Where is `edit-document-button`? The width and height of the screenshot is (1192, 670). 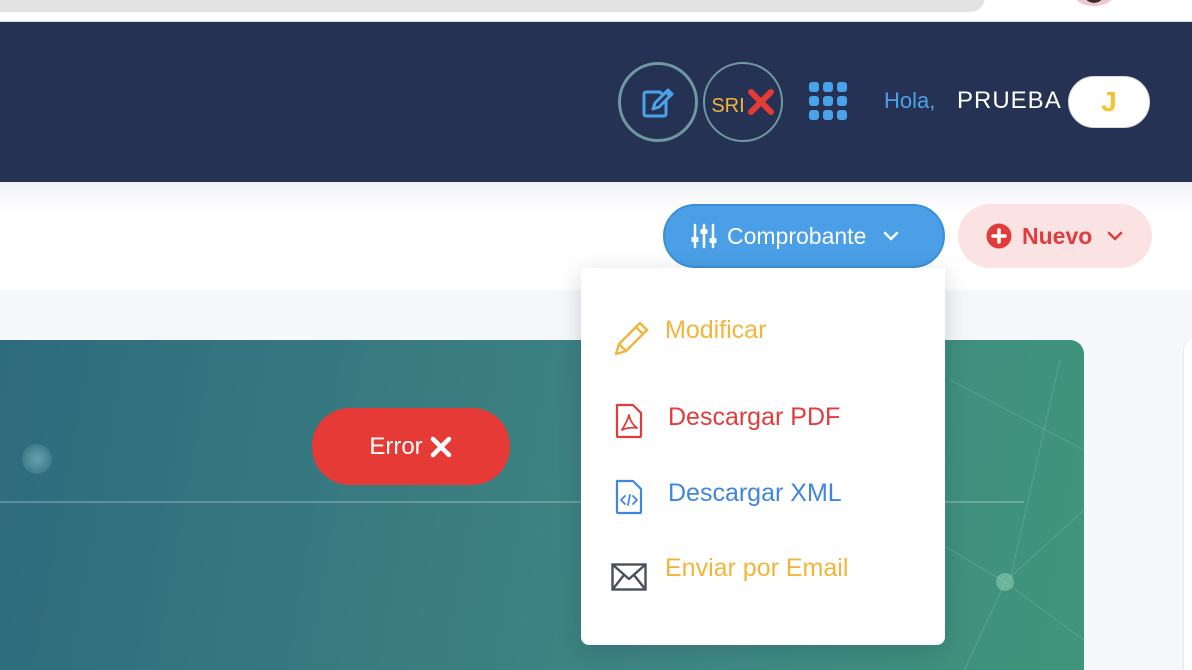 edit-document-button is located at coordinates (658, 102).